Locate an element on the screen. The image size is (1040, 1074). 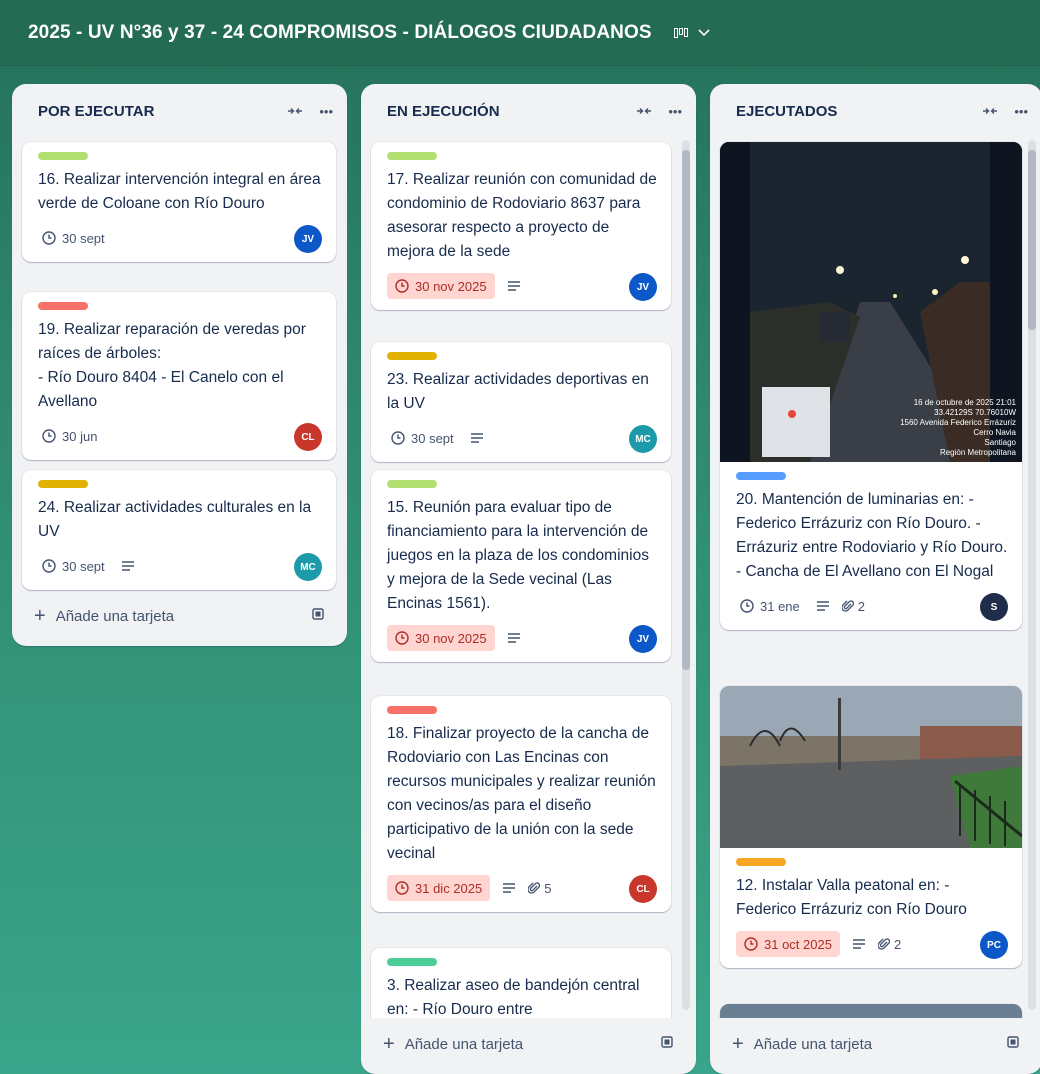
street-fence-photo is located at coordinates (871, 767).